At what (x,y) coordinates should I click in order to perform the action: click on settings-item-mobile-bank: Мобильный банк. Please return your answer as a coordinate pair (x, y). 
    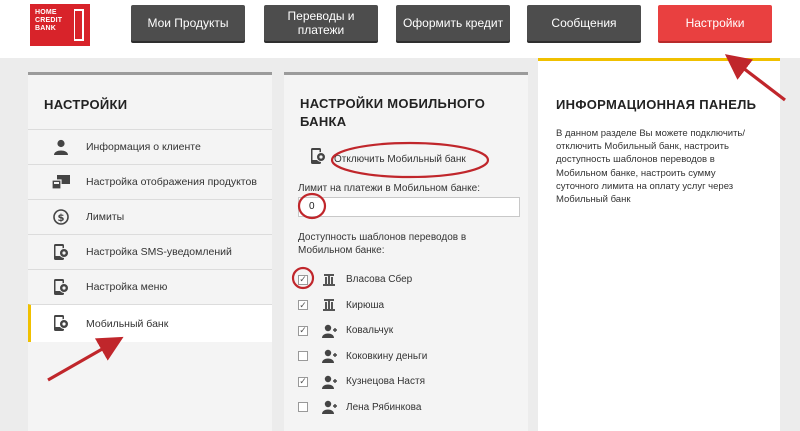
    Looking at the image, I should click on (150, 323).